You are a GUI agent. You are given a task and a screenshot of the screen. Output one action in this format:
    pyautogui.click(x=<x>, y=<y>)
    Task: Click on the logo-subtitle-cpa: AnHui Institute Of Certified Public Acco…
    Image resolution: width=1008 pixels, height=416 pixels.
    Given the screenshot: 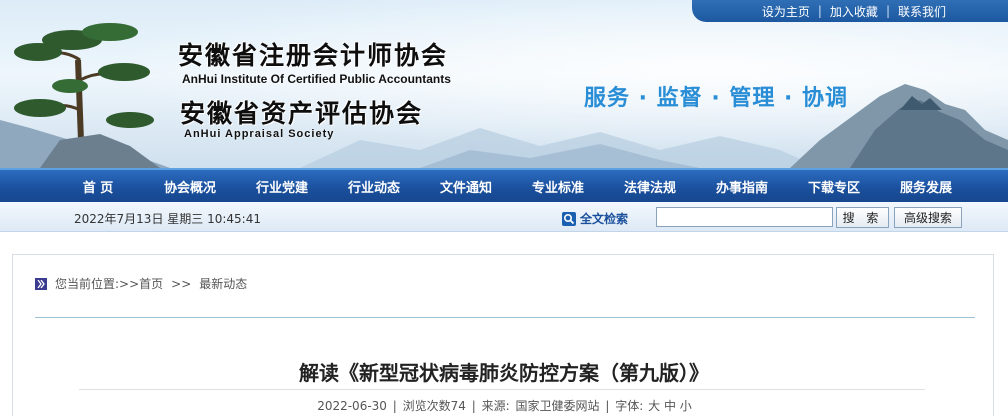 What is the action you would take?
    pyautogui.click(x=316, y=79)
    